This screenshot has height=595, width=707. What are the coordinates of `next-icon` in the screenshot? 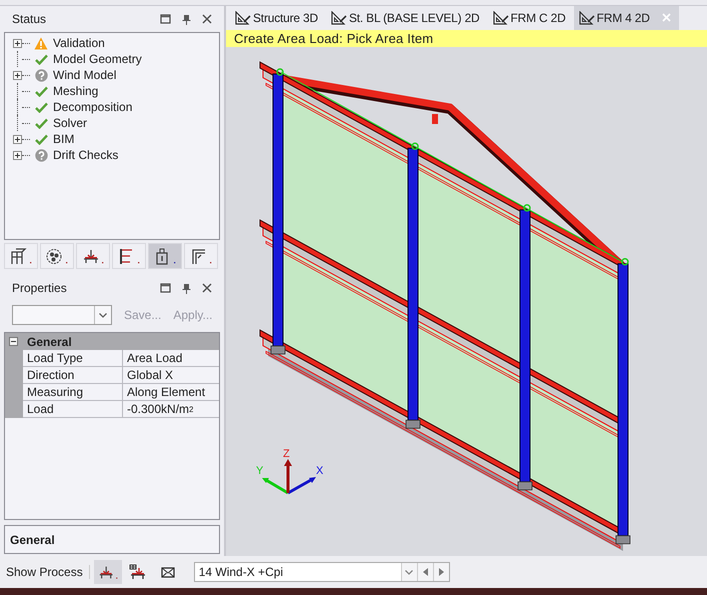 It's located at (441, 572).